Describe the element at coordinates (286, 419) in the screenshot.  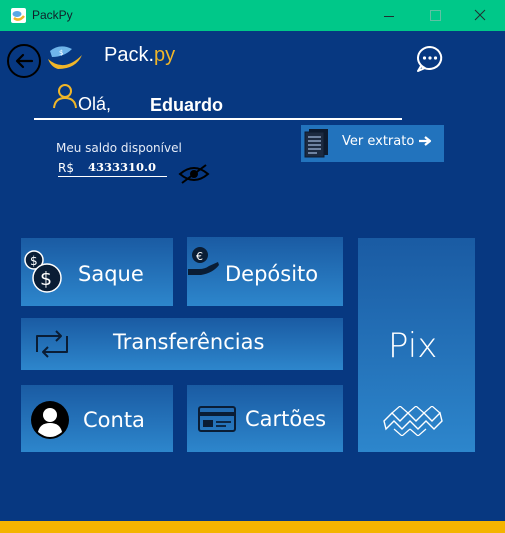
I see `cards-label: Cartões` at that location.